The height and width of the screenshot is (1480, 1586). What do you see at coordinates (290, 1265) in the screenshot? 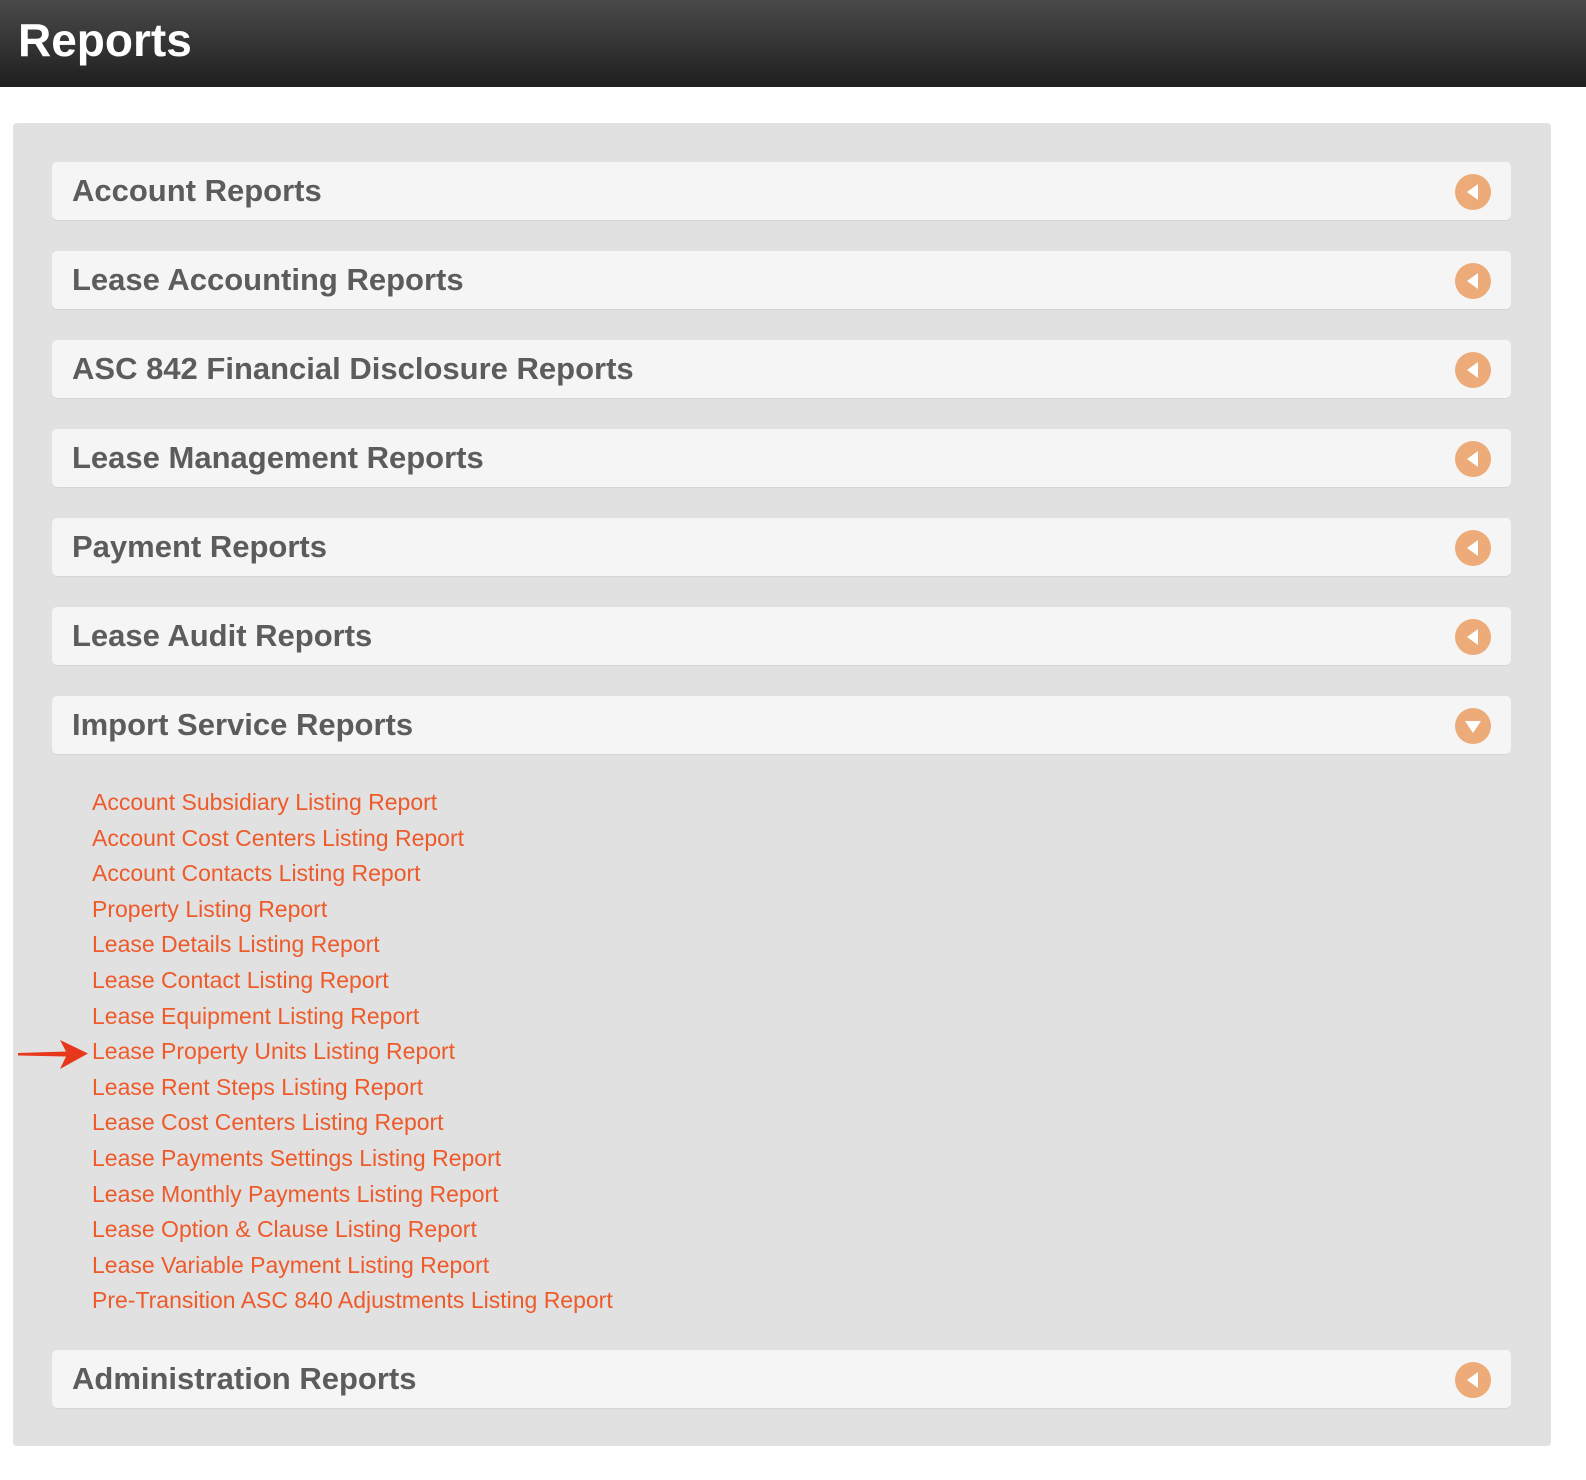
I see `report-link: Lease Variable Payment Listing Report` at bounding box center [290, 1265].